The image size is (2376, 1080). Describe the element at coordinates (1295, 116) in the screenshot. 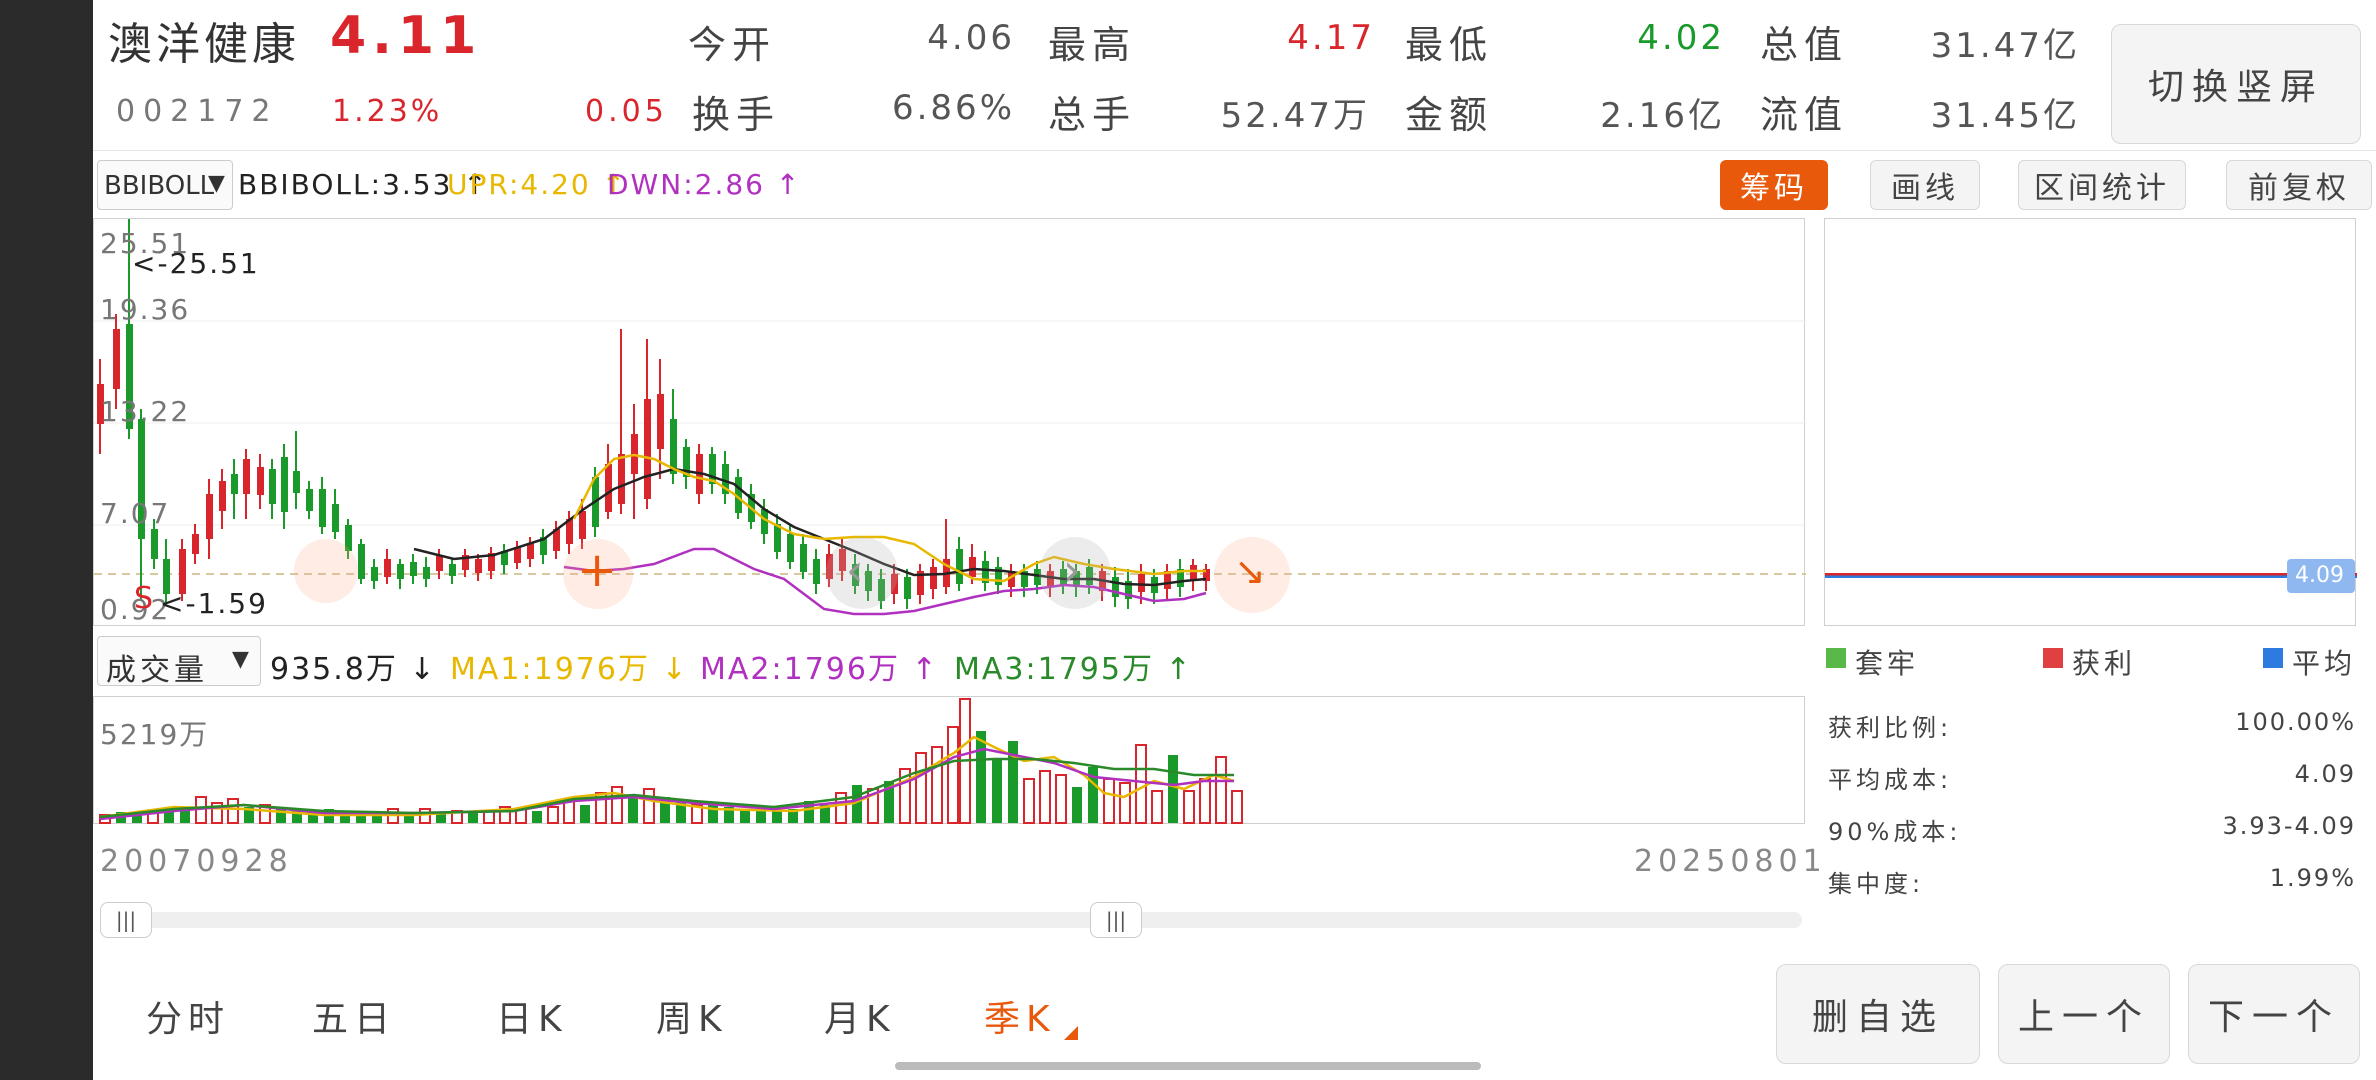

I see `volume-value: 52.47万` at that location.